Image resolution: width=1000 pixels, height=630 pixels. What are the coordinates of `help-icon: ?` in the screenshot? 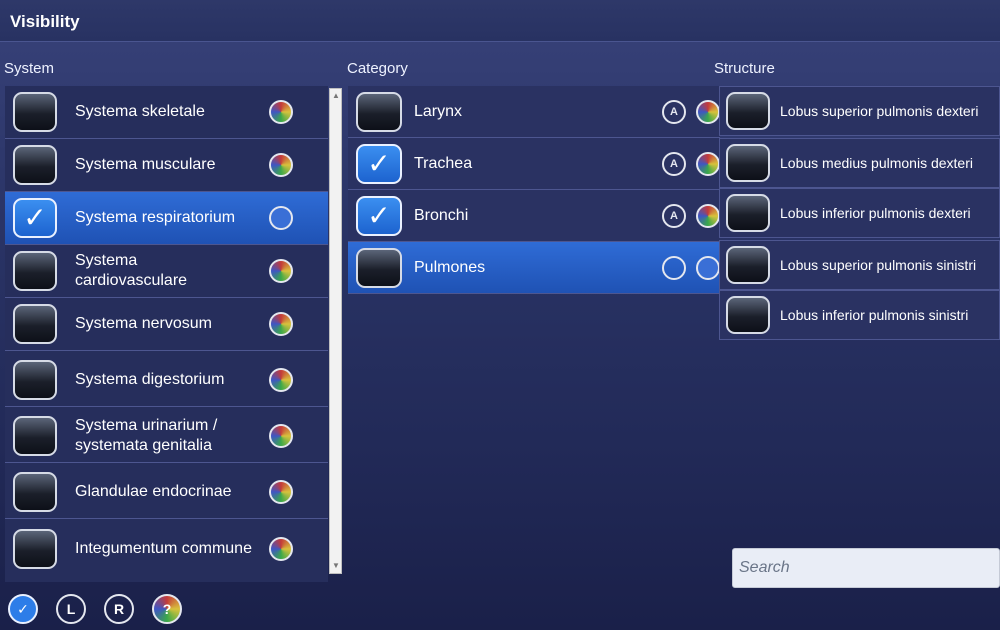 It's located at (167, 609).